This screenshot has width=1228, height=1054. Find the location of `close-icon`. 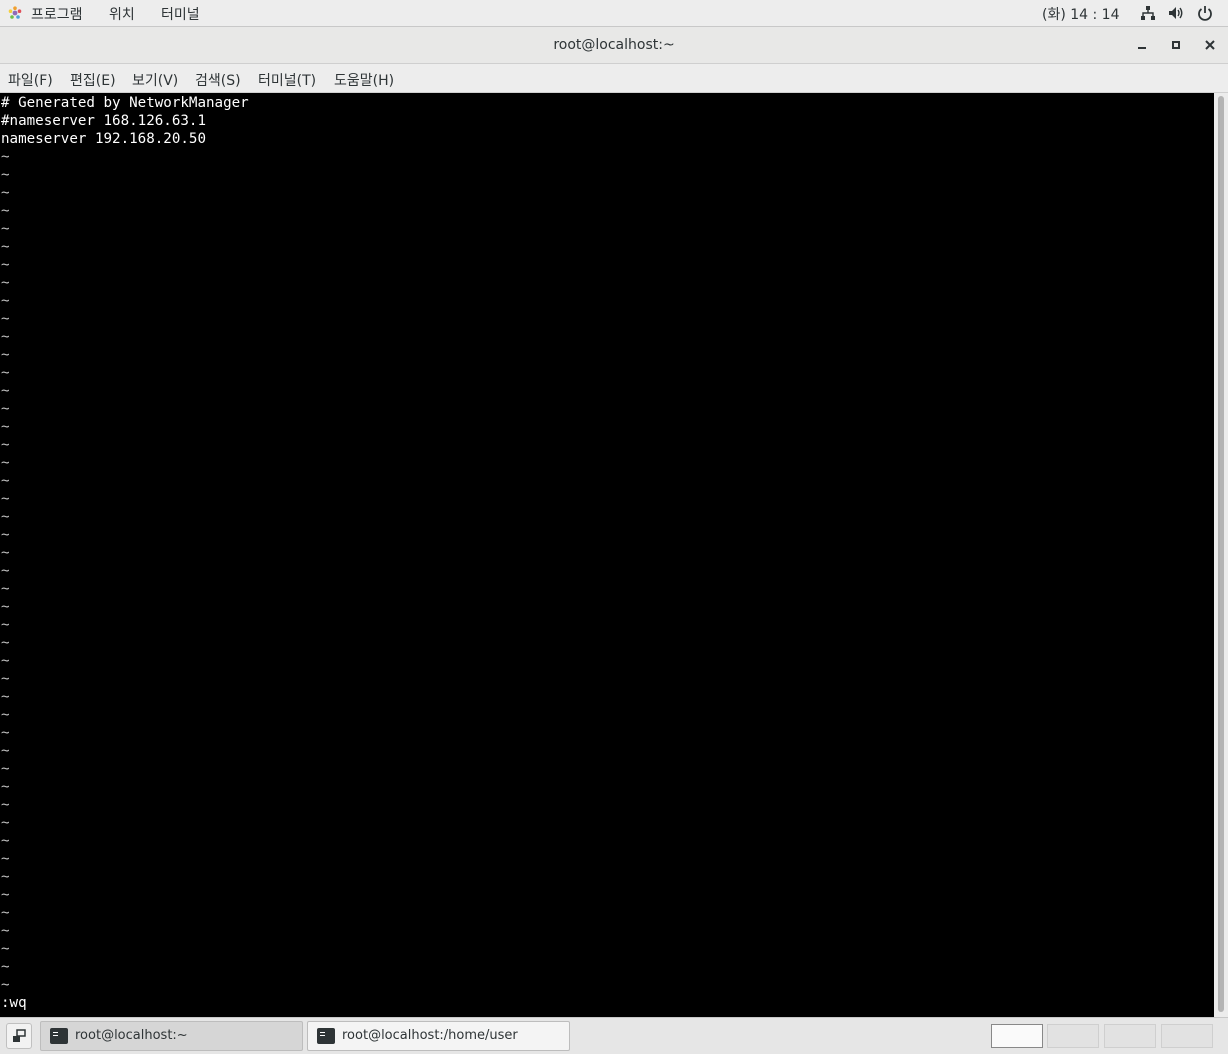

close-icon is located at coordinates (1210, 45).